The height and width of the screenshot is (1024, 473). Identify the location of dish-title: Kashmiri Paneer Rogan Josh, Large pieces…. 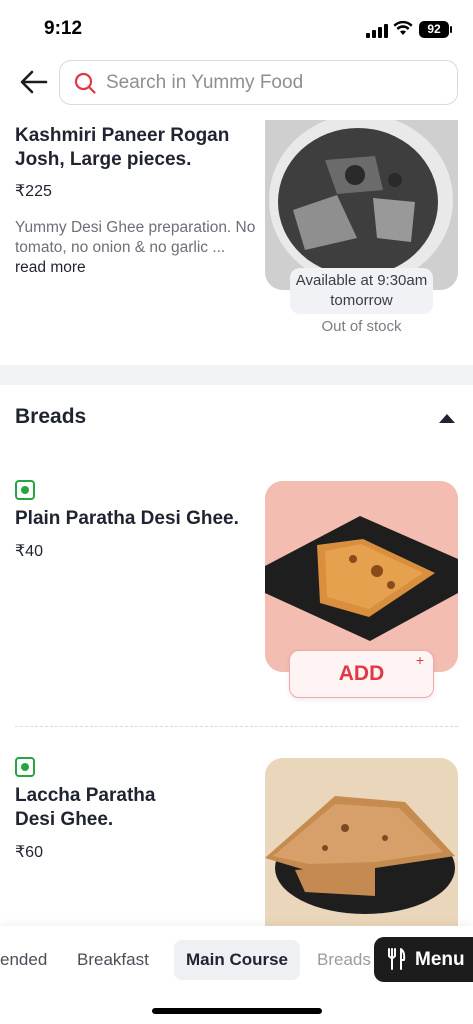
(122, 147).